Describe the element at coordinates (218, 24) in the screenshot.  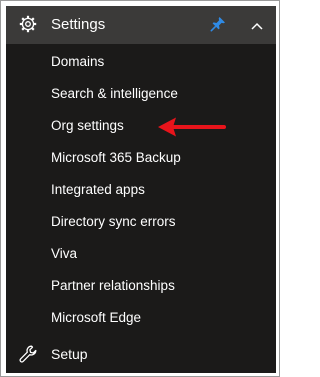
I see `pin-icon` at that location.